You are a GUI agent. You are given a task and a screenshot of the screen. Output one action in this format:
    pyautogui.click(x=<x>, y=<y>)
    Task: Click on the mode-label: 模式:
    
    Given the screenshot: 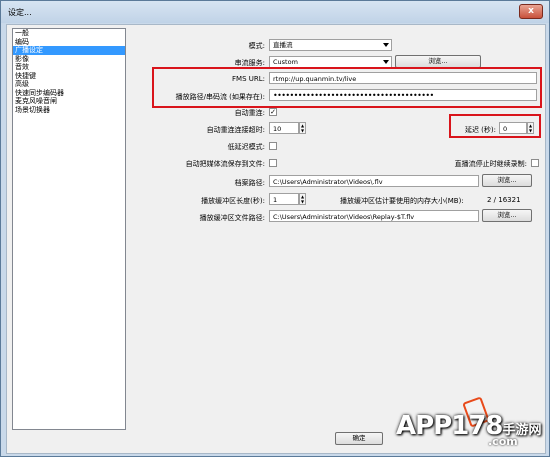 What is the action you would take?
    pyautogui.click(x=256, y=46)
    